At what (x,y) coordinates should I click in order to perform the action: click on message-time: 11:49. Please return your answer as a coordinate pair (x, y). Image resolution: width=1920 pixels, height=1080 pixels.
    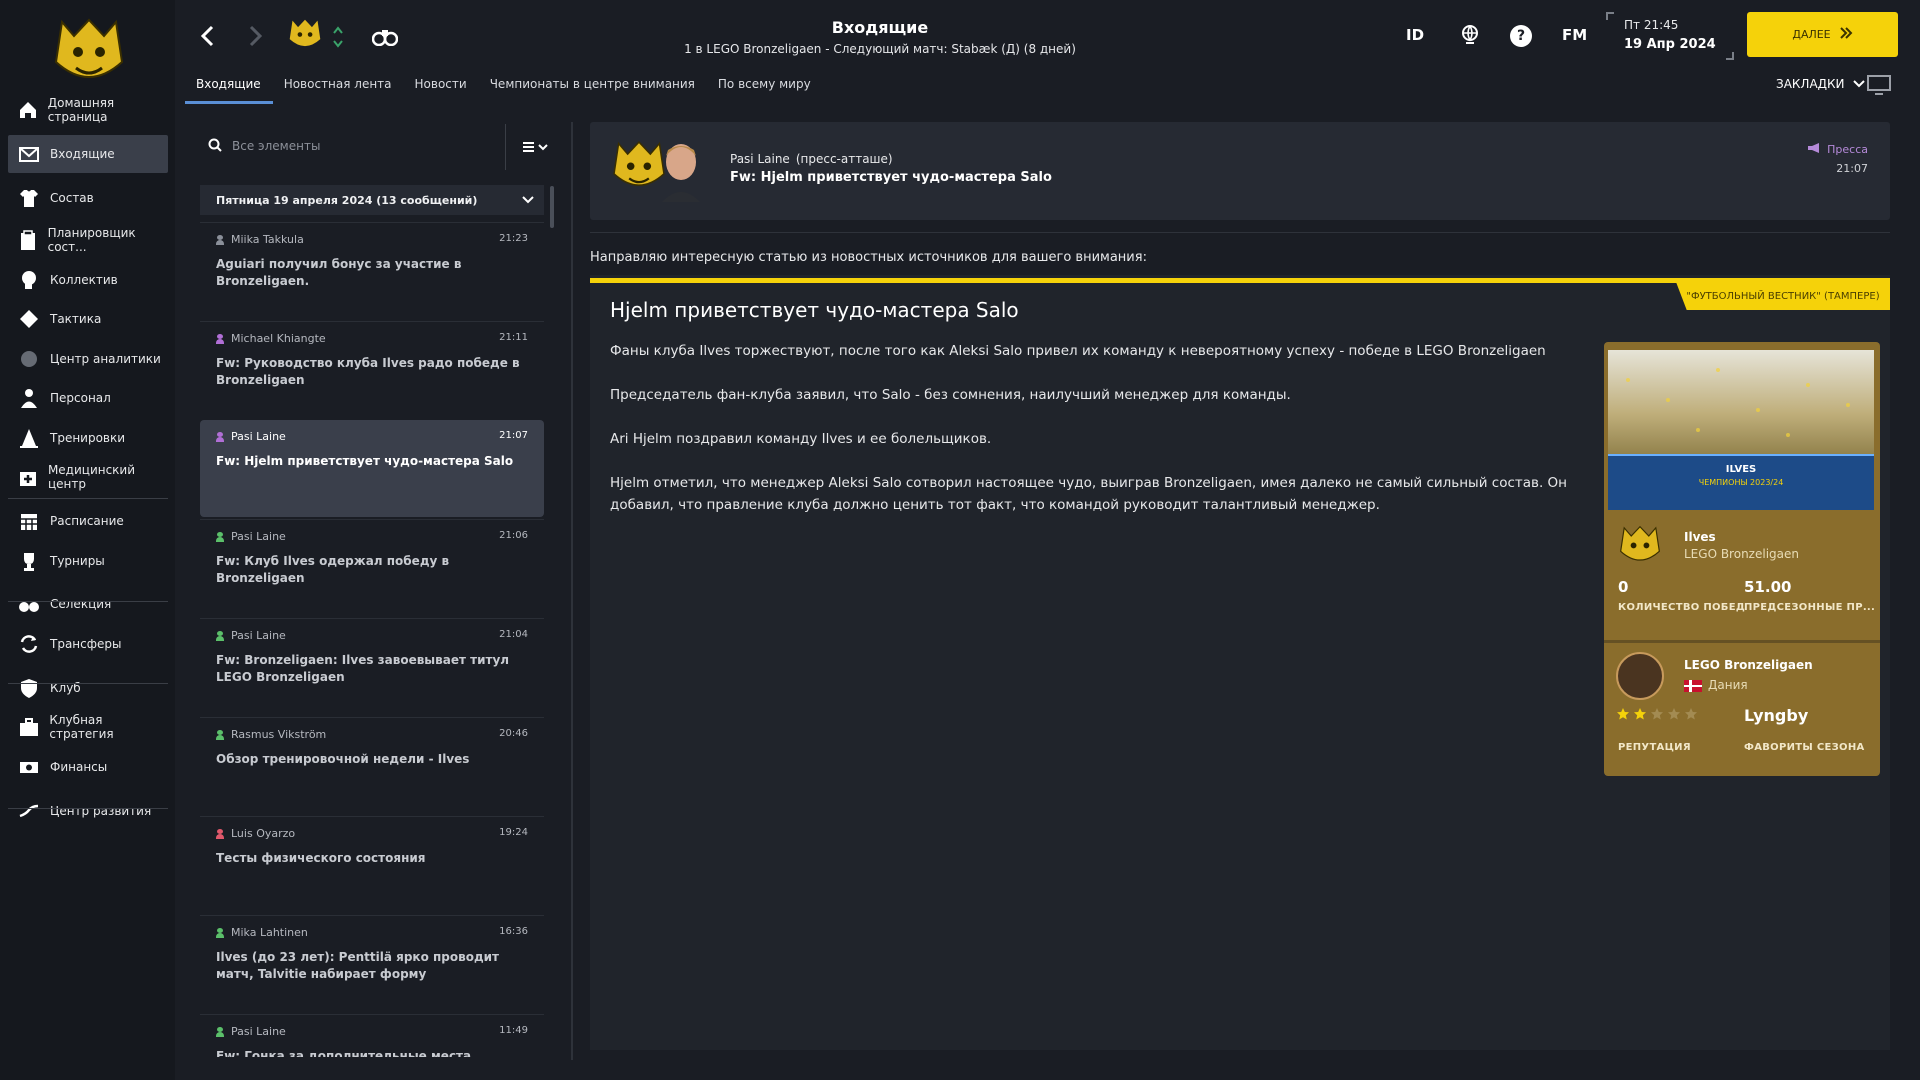
    Looking at the image, I should click on (513, 1030).